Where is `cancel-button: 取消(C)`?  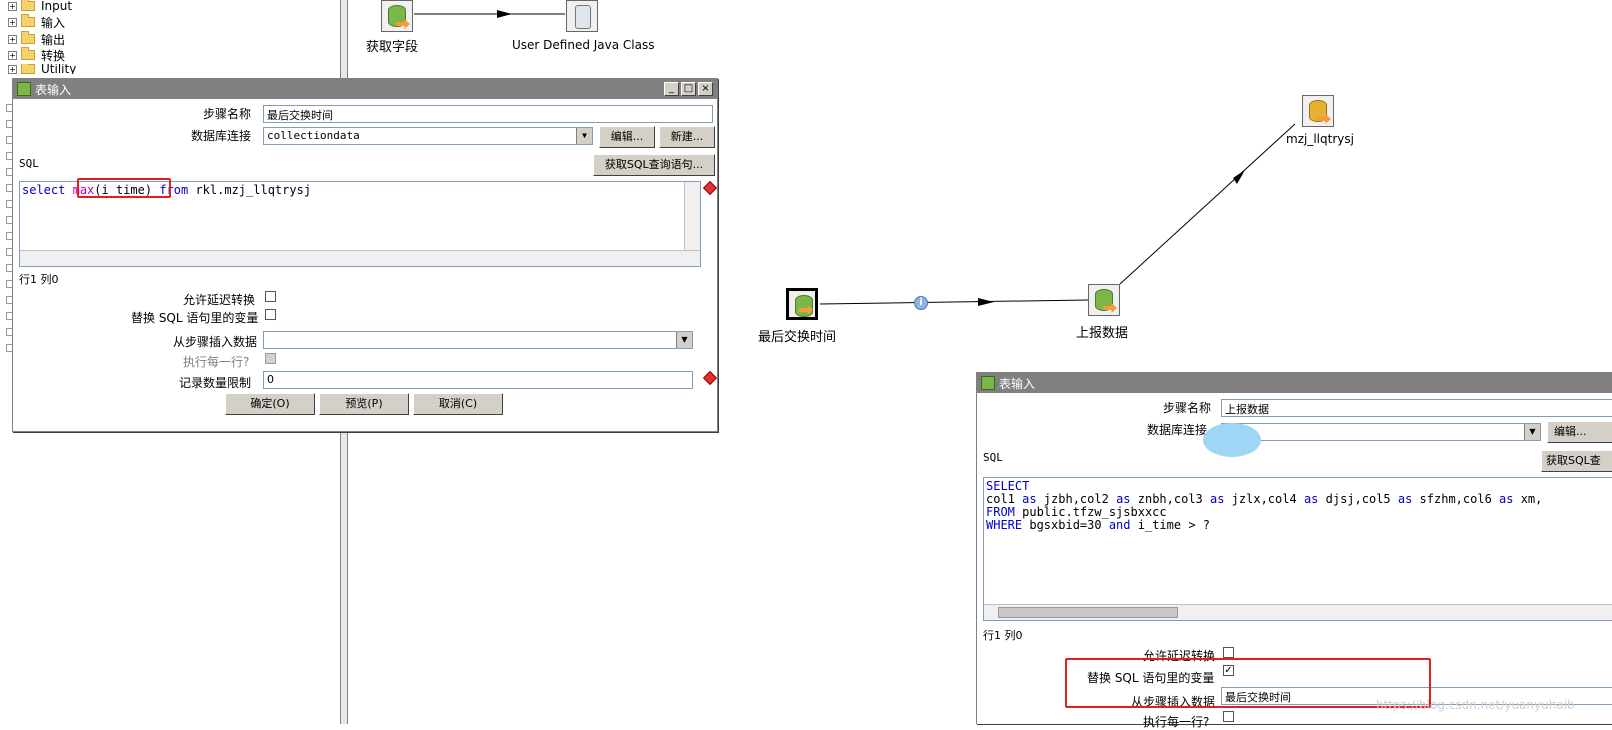
cancel-button: 取消(C) is located at coordinates (458, 404).